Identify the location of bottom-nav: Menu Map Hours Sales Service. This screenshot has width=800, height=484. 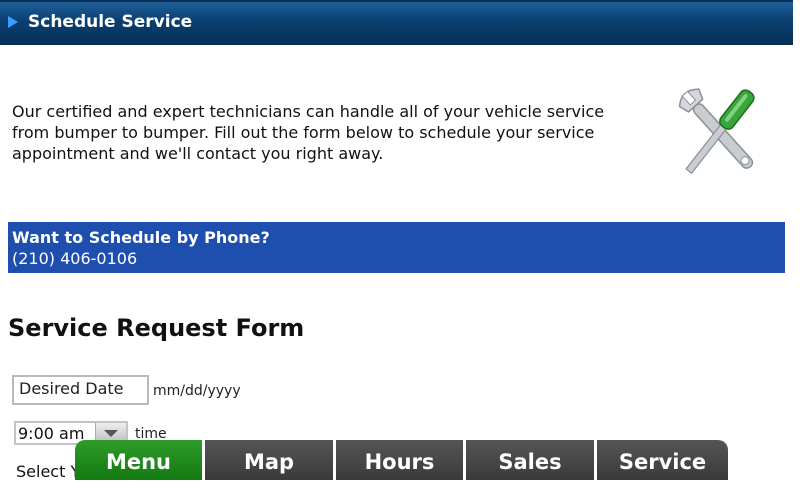
(401, 460).